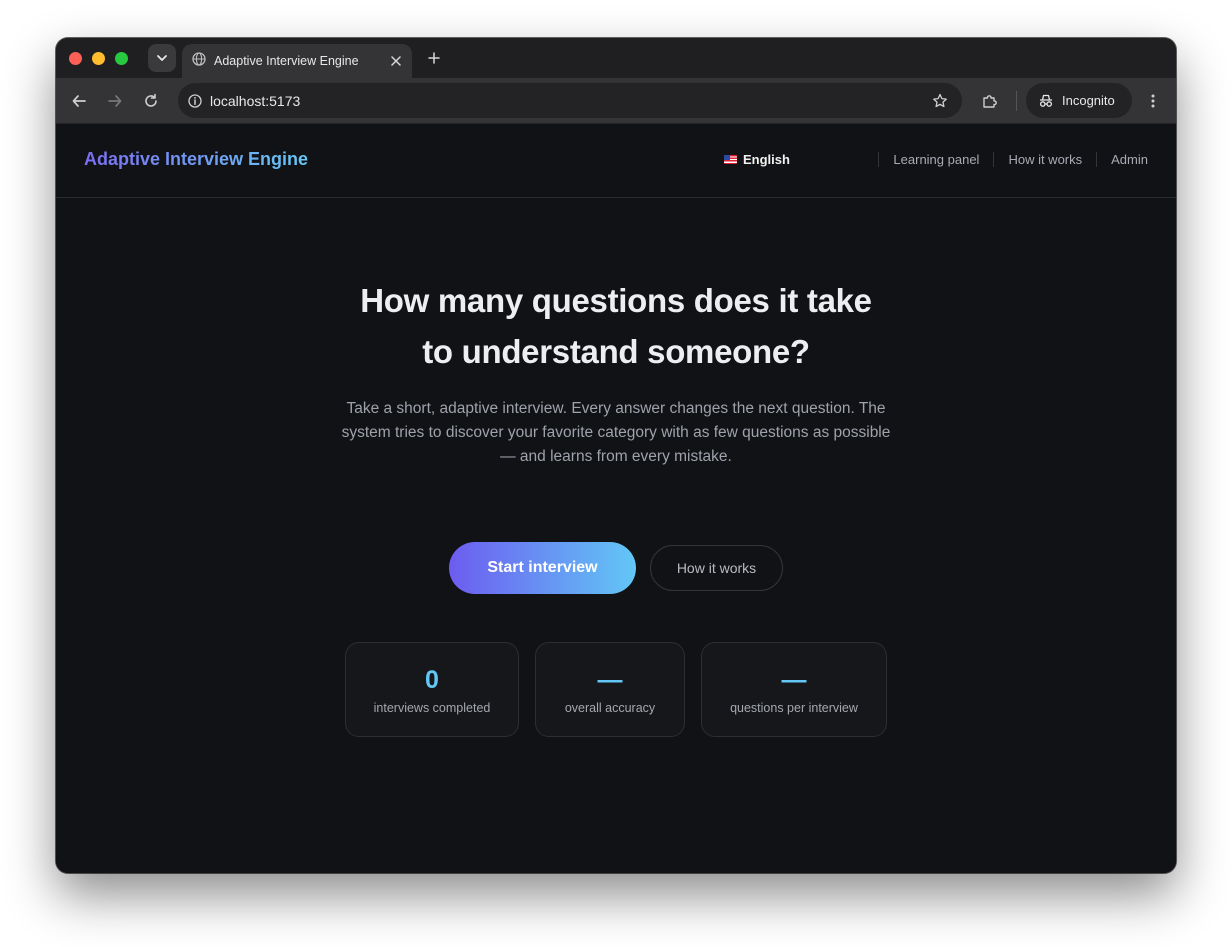 This screenshot has height=947, width=1232. I want to click on how-it-works-button: How it works, so click(716, 568).